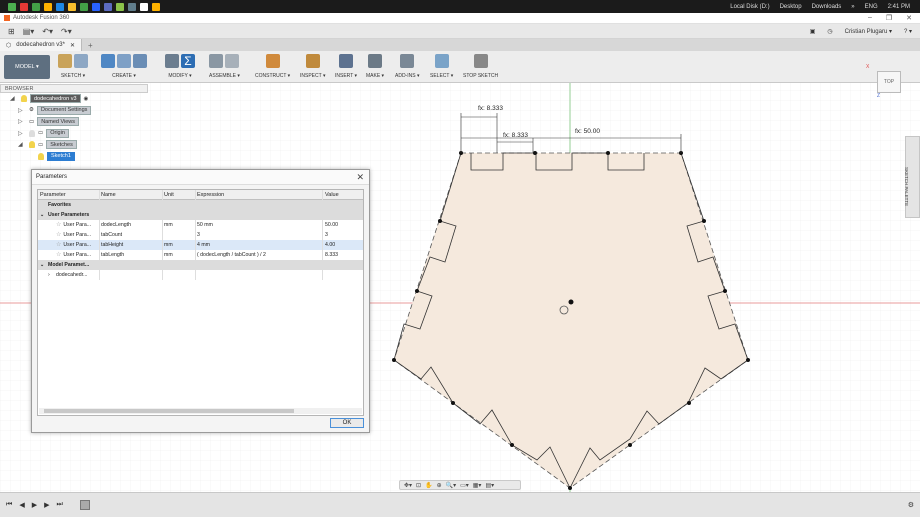 The height and width of the screenshot is (517, 920). What do you see at coordinates (571, 302) in the screenshot?
I see `origin-point` at bounding box center [571, 302].